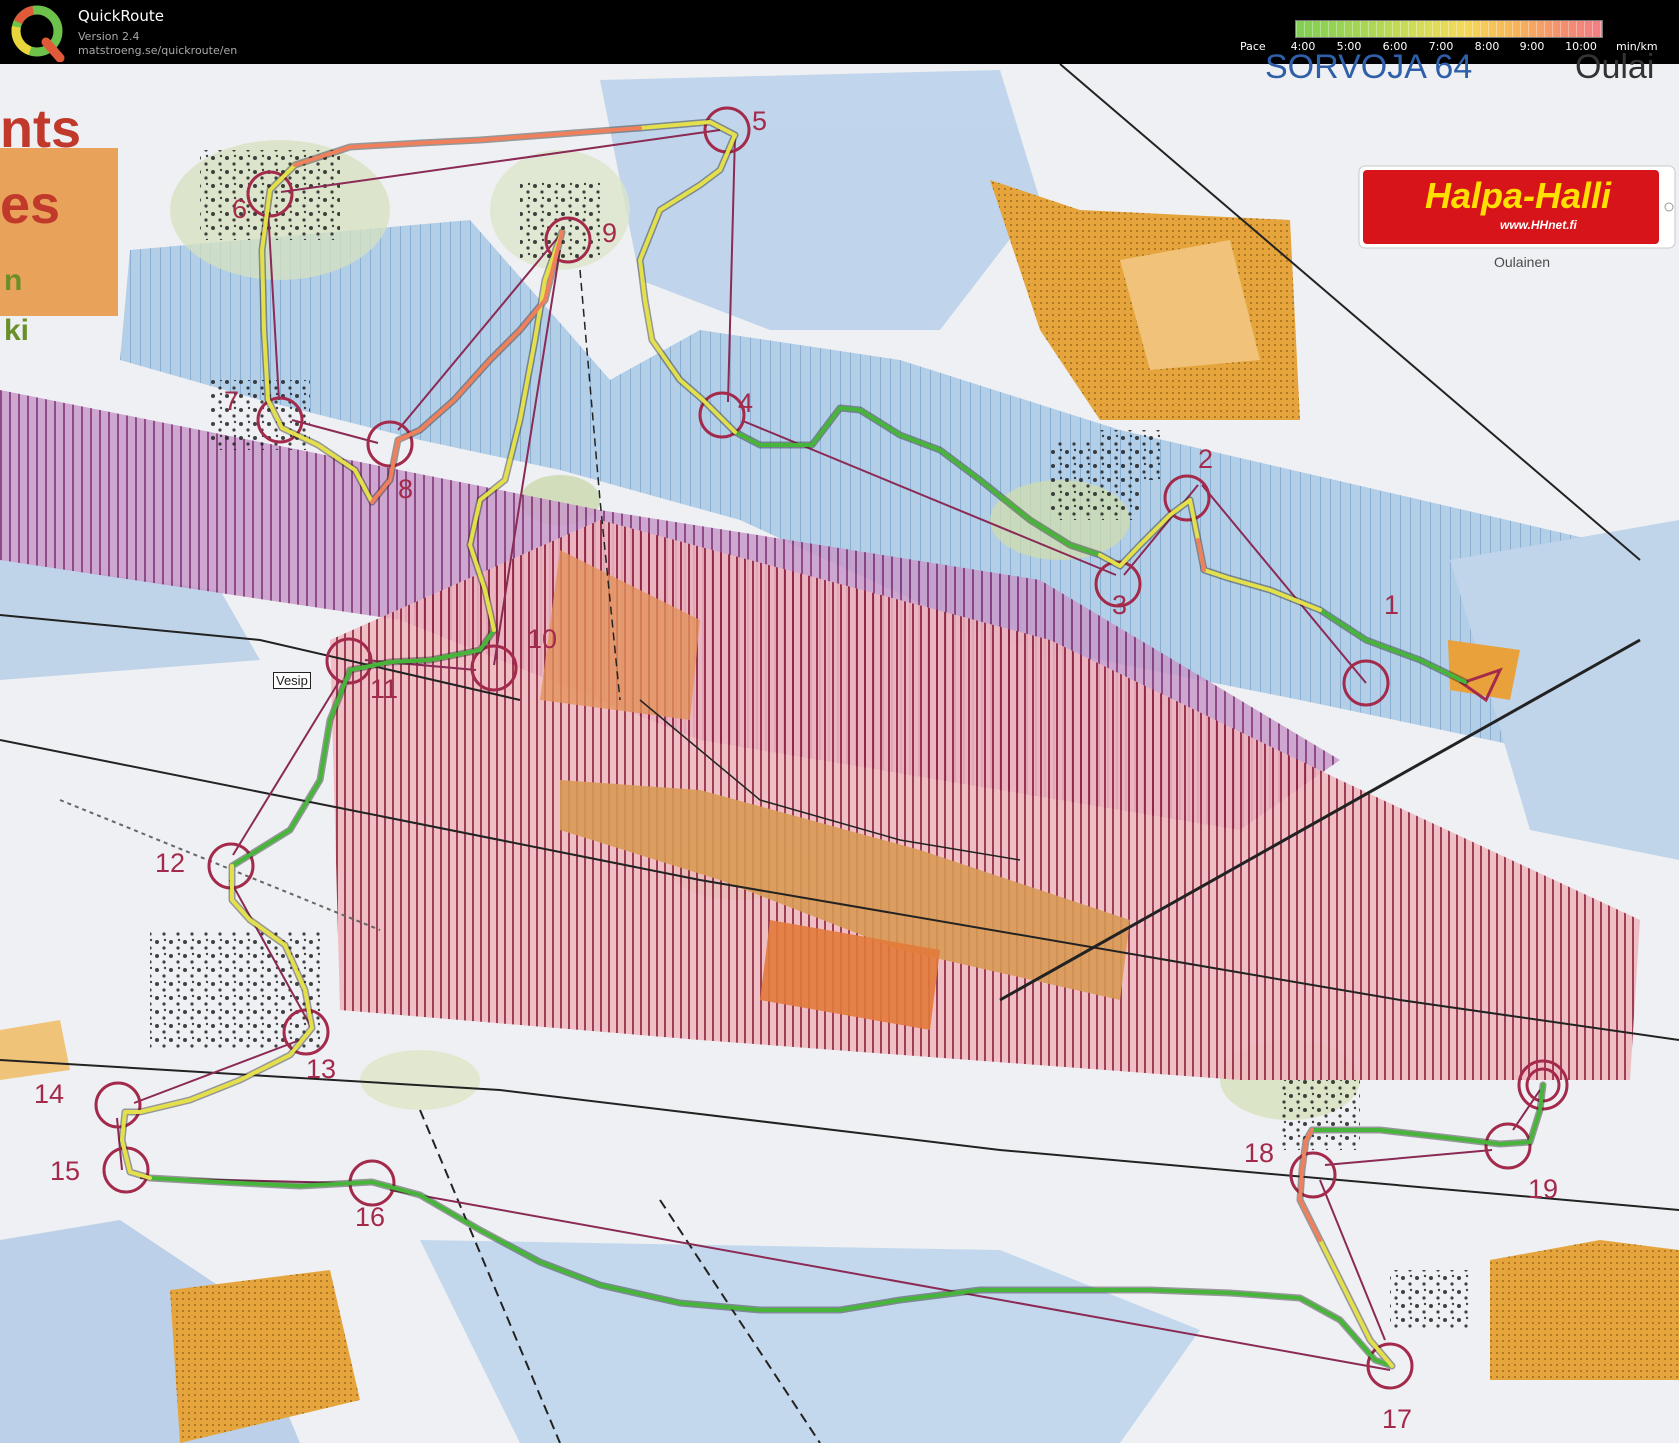 Image resolution: width=1679 pixels, height=1443 pixels. What do you see at coordinates (1397, 1419) in the screenshot?
I see `control-label-17: 17` at bounding box center [1397, 1419].